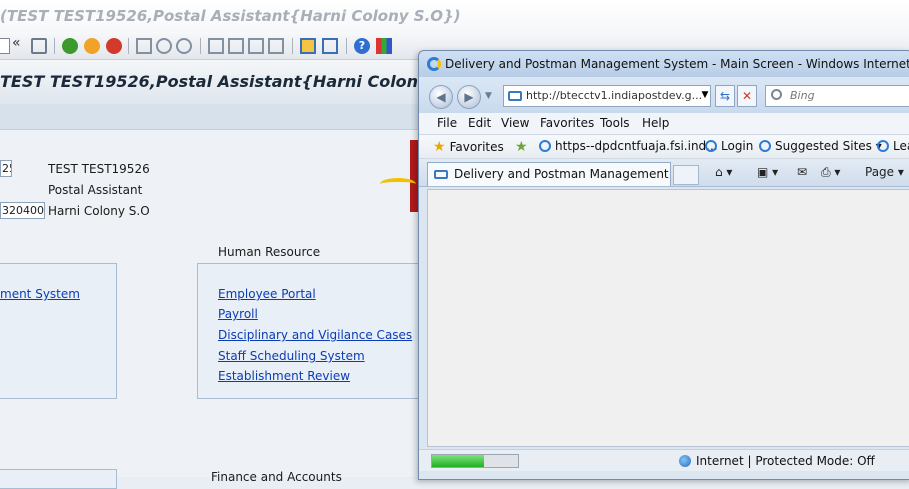 The height and width of the screenshot is (489, 909). What do you see at coordinates (20, 43) in the screenshot?
I see `double-chevron-left-icon: «` at bounding box center [20, 43].